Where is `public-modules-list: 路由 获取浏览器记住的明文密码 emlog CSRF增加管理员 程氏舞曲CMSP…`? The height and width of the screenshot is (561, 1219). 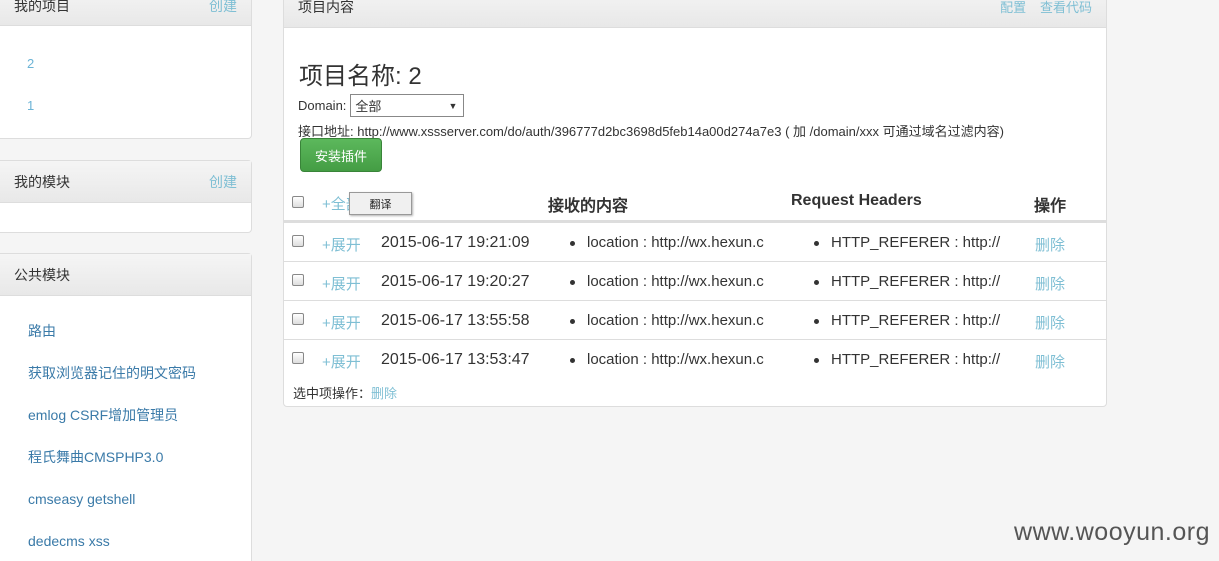
public-modules-list: 路由 获取浏览器记住的明文密码 emlog CSRF增加管理员 程氏舞曲CMSP… is located at coordinates (125, 435).